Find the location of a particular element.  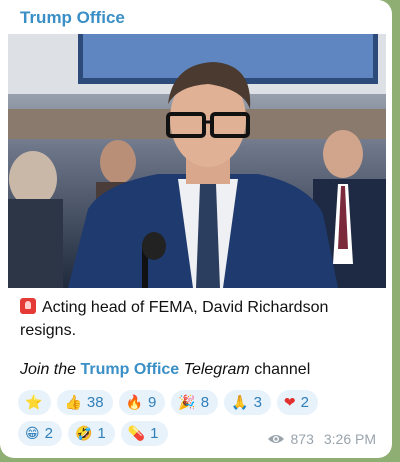

reaction-heart: ❤ 2 is located at coordinates (297, 402).